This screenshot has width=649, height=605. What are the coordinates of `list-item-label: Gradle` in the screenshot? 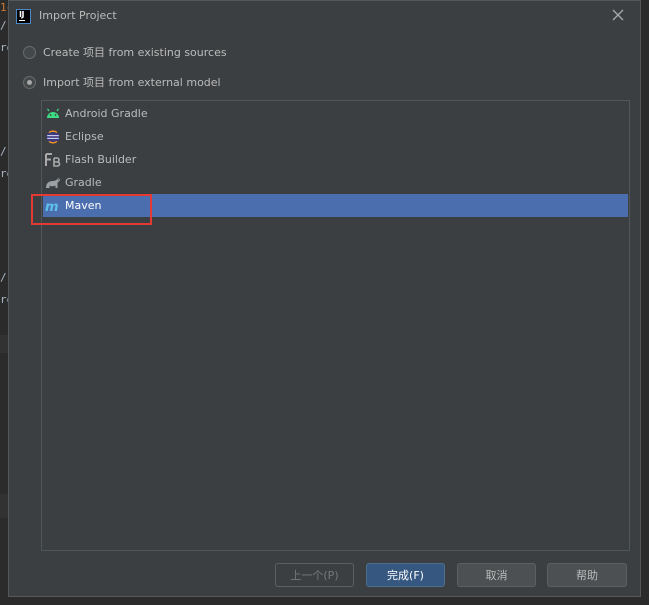 It's located at (83, 182).